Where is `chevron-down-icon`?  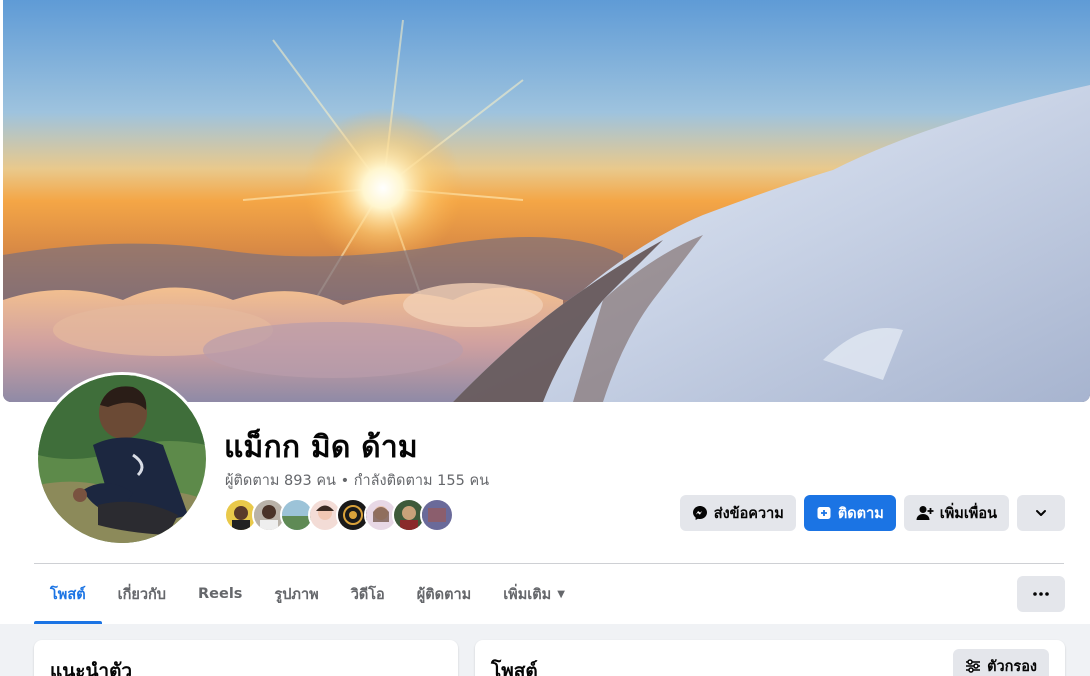 chevron-down-icon is located at coordinates (1041, 513).